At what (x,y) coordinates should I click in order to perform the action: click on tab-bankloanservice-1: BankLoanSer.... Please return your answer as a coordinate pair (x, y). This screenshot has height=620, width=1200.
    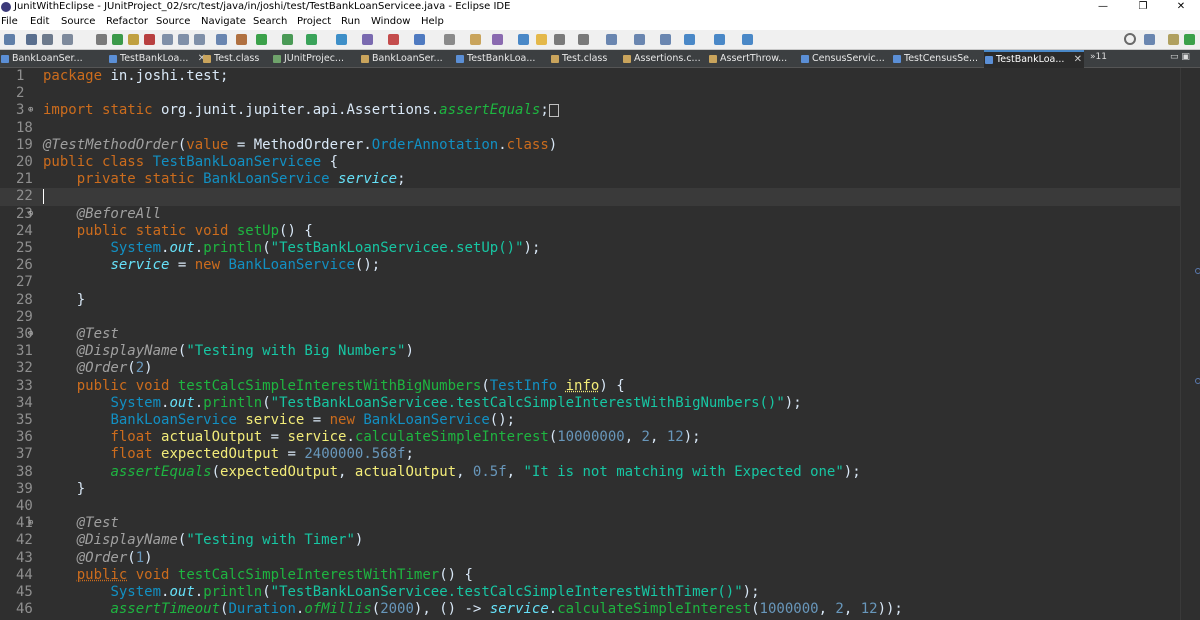
    Looking at the image, I should click on (50, 59).